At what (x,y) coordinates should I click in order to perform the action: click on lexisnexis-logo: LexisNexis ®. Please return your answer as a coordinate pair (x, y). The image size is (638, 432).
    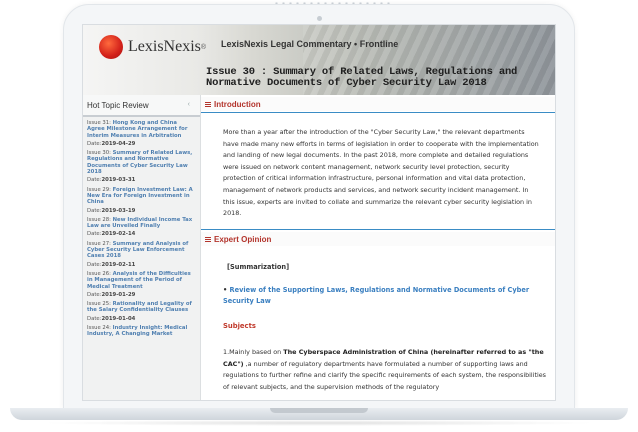
    Looking at the image, I should click on (152, 47).